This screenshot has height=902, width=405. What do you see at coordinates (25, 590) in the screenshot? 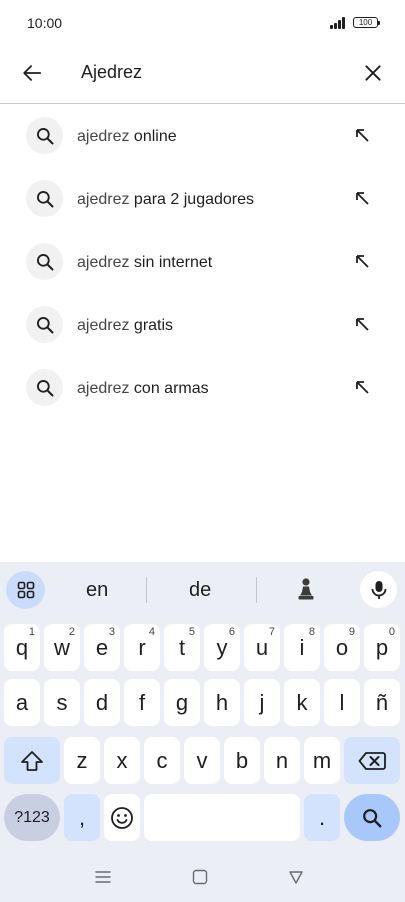
I see `grid-icon` at bounding box center [25, 590].